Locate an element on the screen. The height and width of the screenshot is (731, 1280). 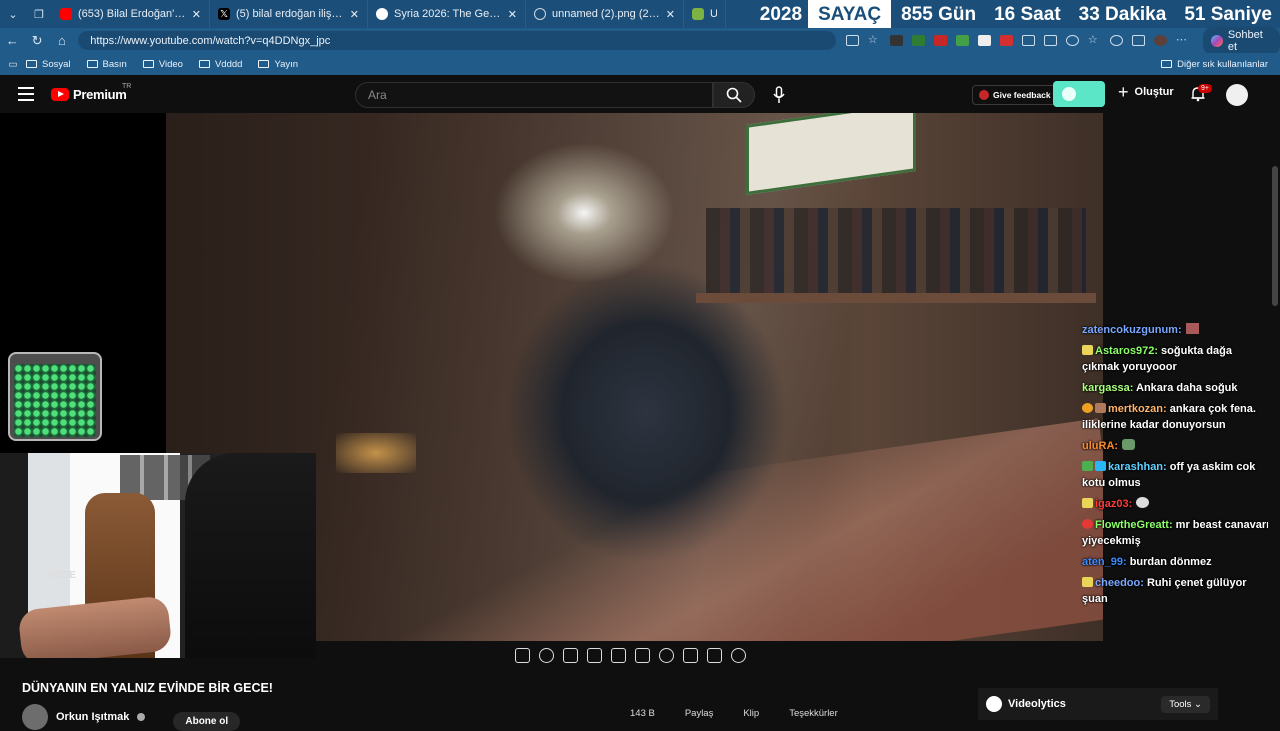
create-button: + Oluştur is located at coordinates (1146, 92).